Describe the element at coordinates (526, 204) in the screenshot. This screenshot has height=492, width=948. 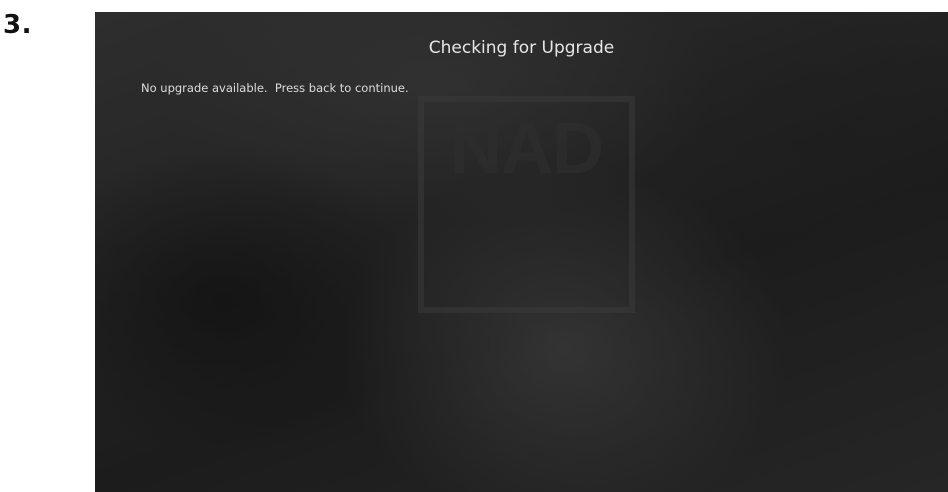
I see `nad-logo-watermark: NAD` at that location.